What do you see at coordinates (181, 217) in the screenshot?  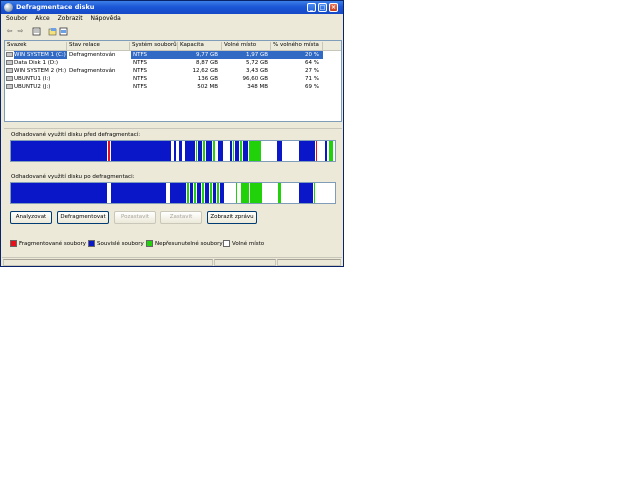 I see `stop-button: Zastavit` at bounding box center [181, 217].